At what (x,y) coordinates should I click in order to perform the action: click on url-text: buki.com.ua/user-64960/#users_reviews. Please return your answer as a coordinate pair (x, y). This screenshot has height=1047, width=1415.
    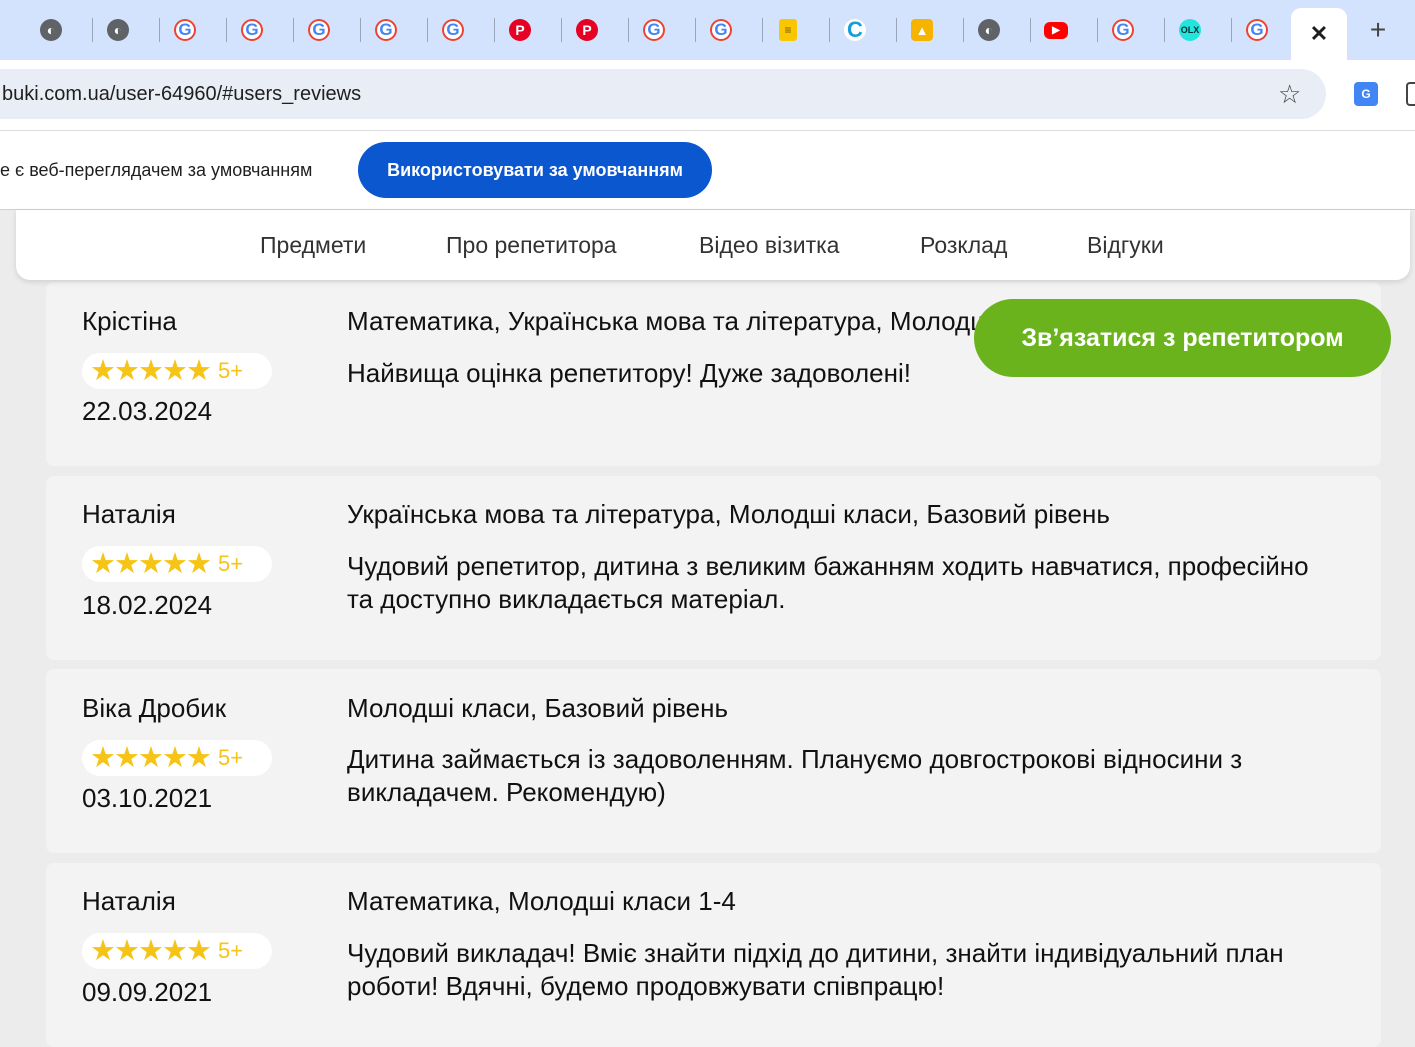
    Looking at the image, I should click on (181, 94).